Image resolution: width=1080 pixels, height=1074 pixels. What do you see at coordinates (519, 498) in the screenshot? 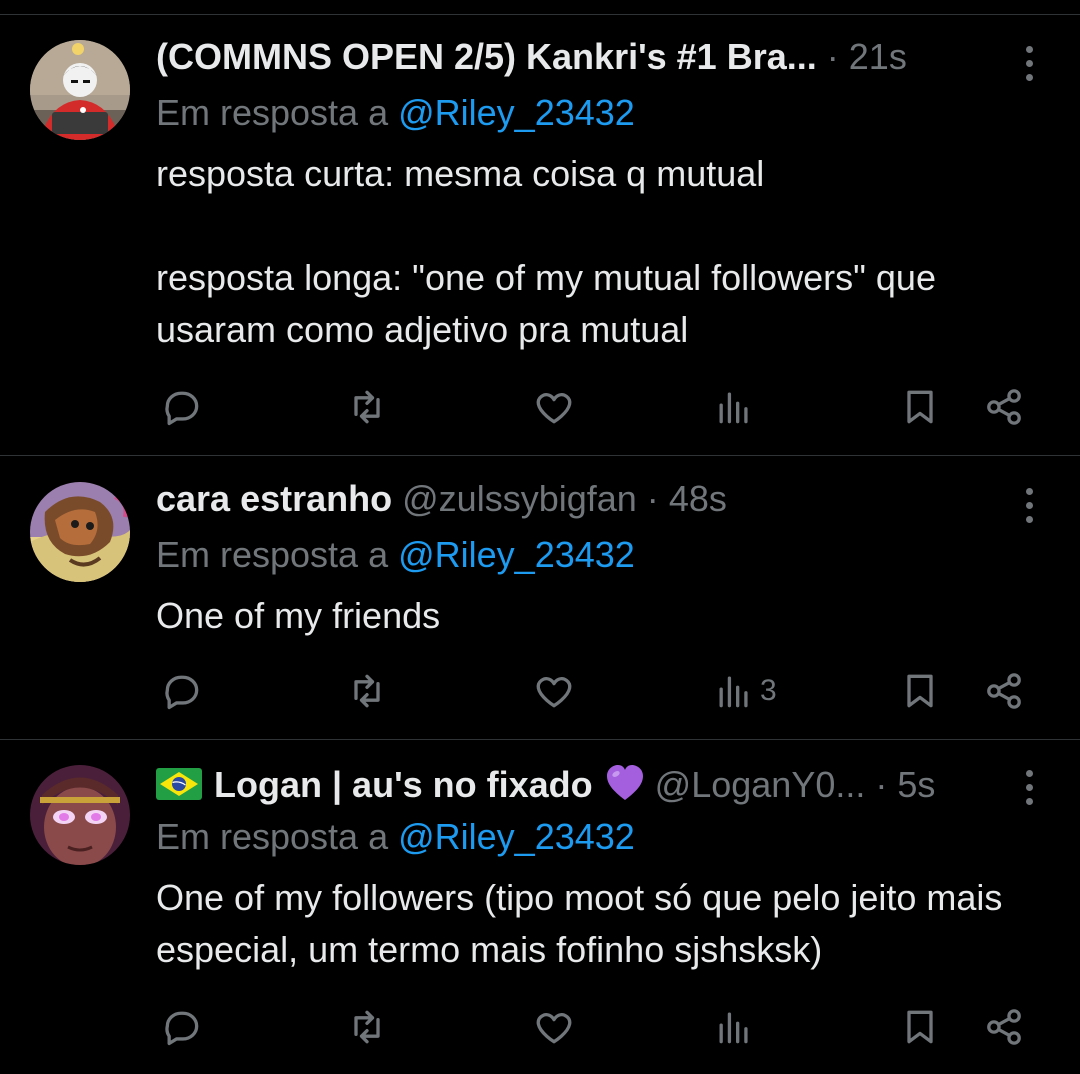
I see `user-handle: @zulssybigfan` at bounding box center [519, 498].